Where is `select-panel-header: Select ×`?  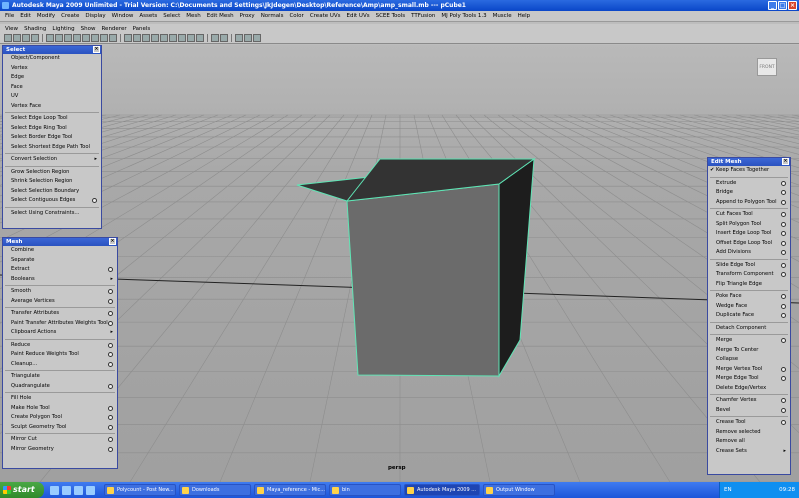 select-panel-header: Select × is located at coordinates (52, 50).